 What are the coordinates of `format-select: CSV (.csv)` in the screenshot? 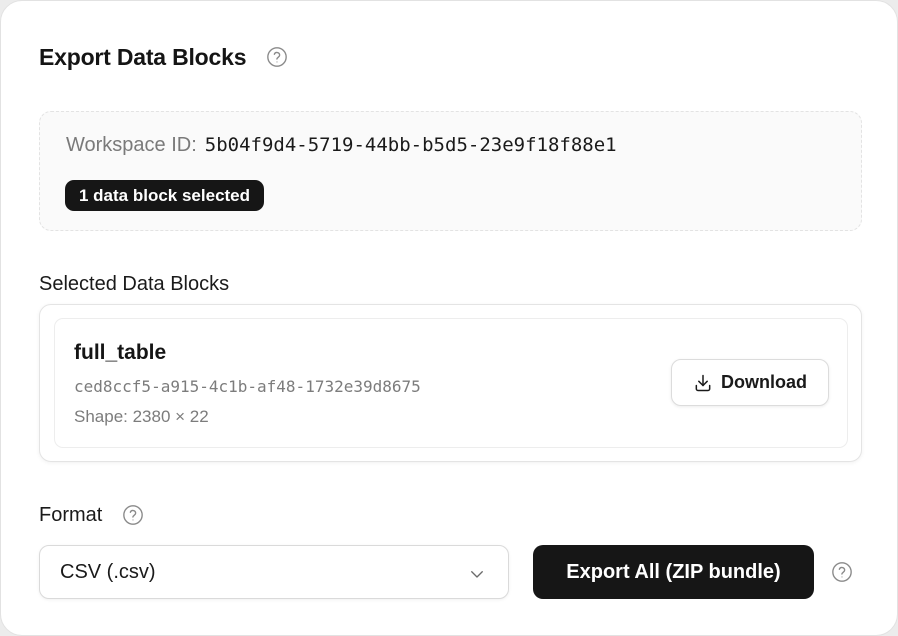 It's located at (274, 572).